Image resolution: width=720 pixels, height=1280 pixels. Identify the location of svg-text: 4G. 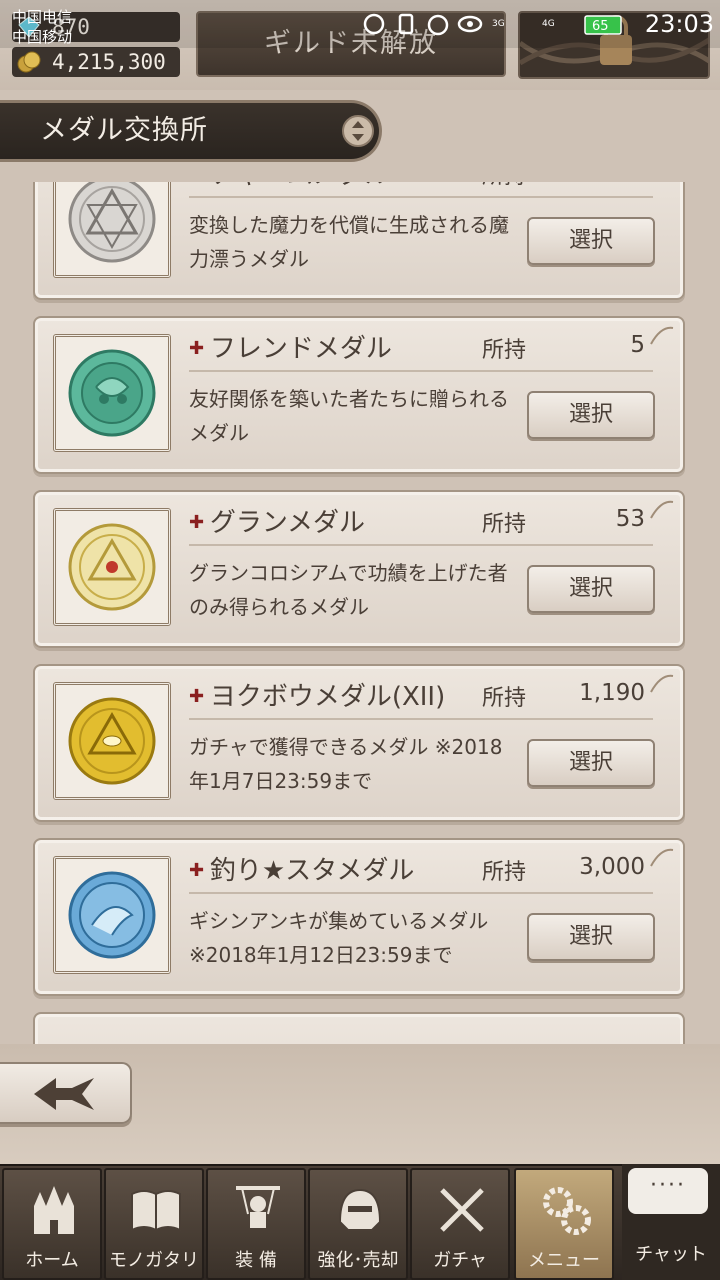
(548, 24).